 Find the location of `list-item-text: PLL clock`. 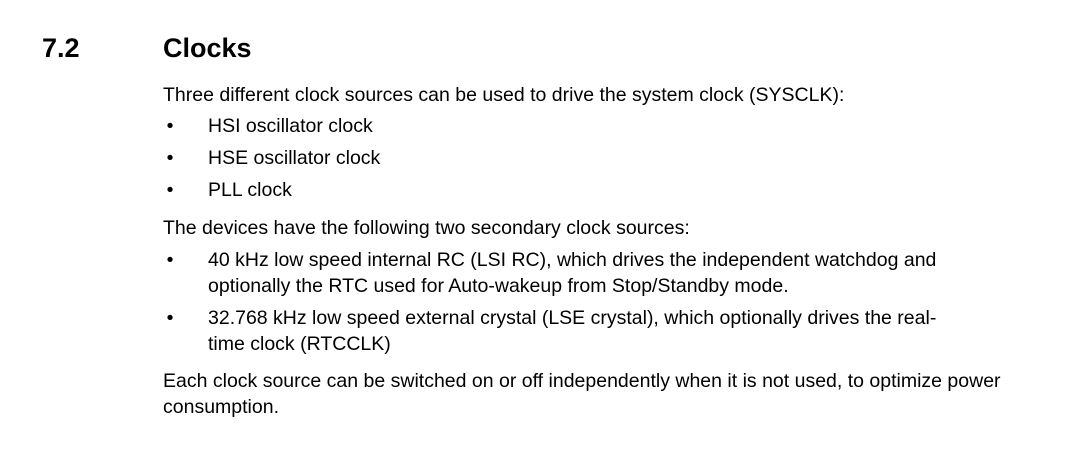

list-item-text: PLL clock is located at coordinates (250, 190).